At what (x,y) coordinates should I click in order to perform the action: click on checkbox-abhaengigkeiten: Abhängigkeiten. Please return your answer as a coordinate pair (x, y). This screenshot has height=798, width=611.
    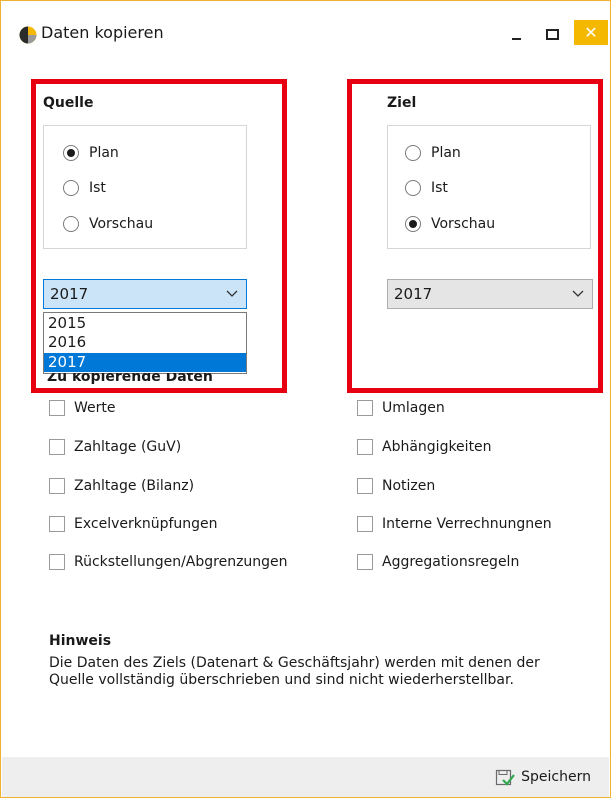
    Looking at the image, I should click on (424, 447).